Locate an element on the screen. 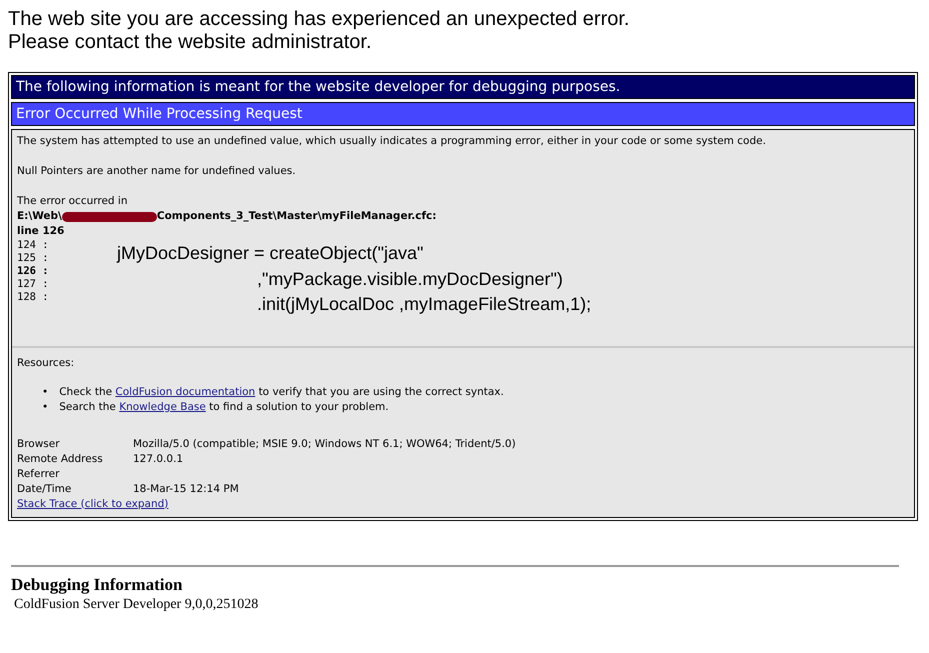 The width and height of the screenshot is (929, 653). info-value: 18-Mar-15 12:14 PM is located at coordinates (186, 488).